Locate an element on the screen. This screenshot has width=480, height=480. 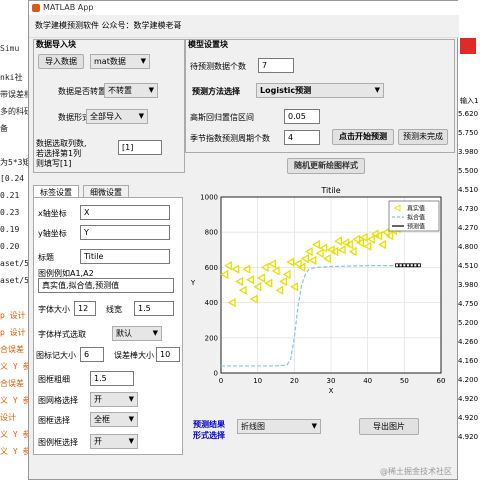
count-label: 待预测数据个数 is located at coordinates (218, 66).